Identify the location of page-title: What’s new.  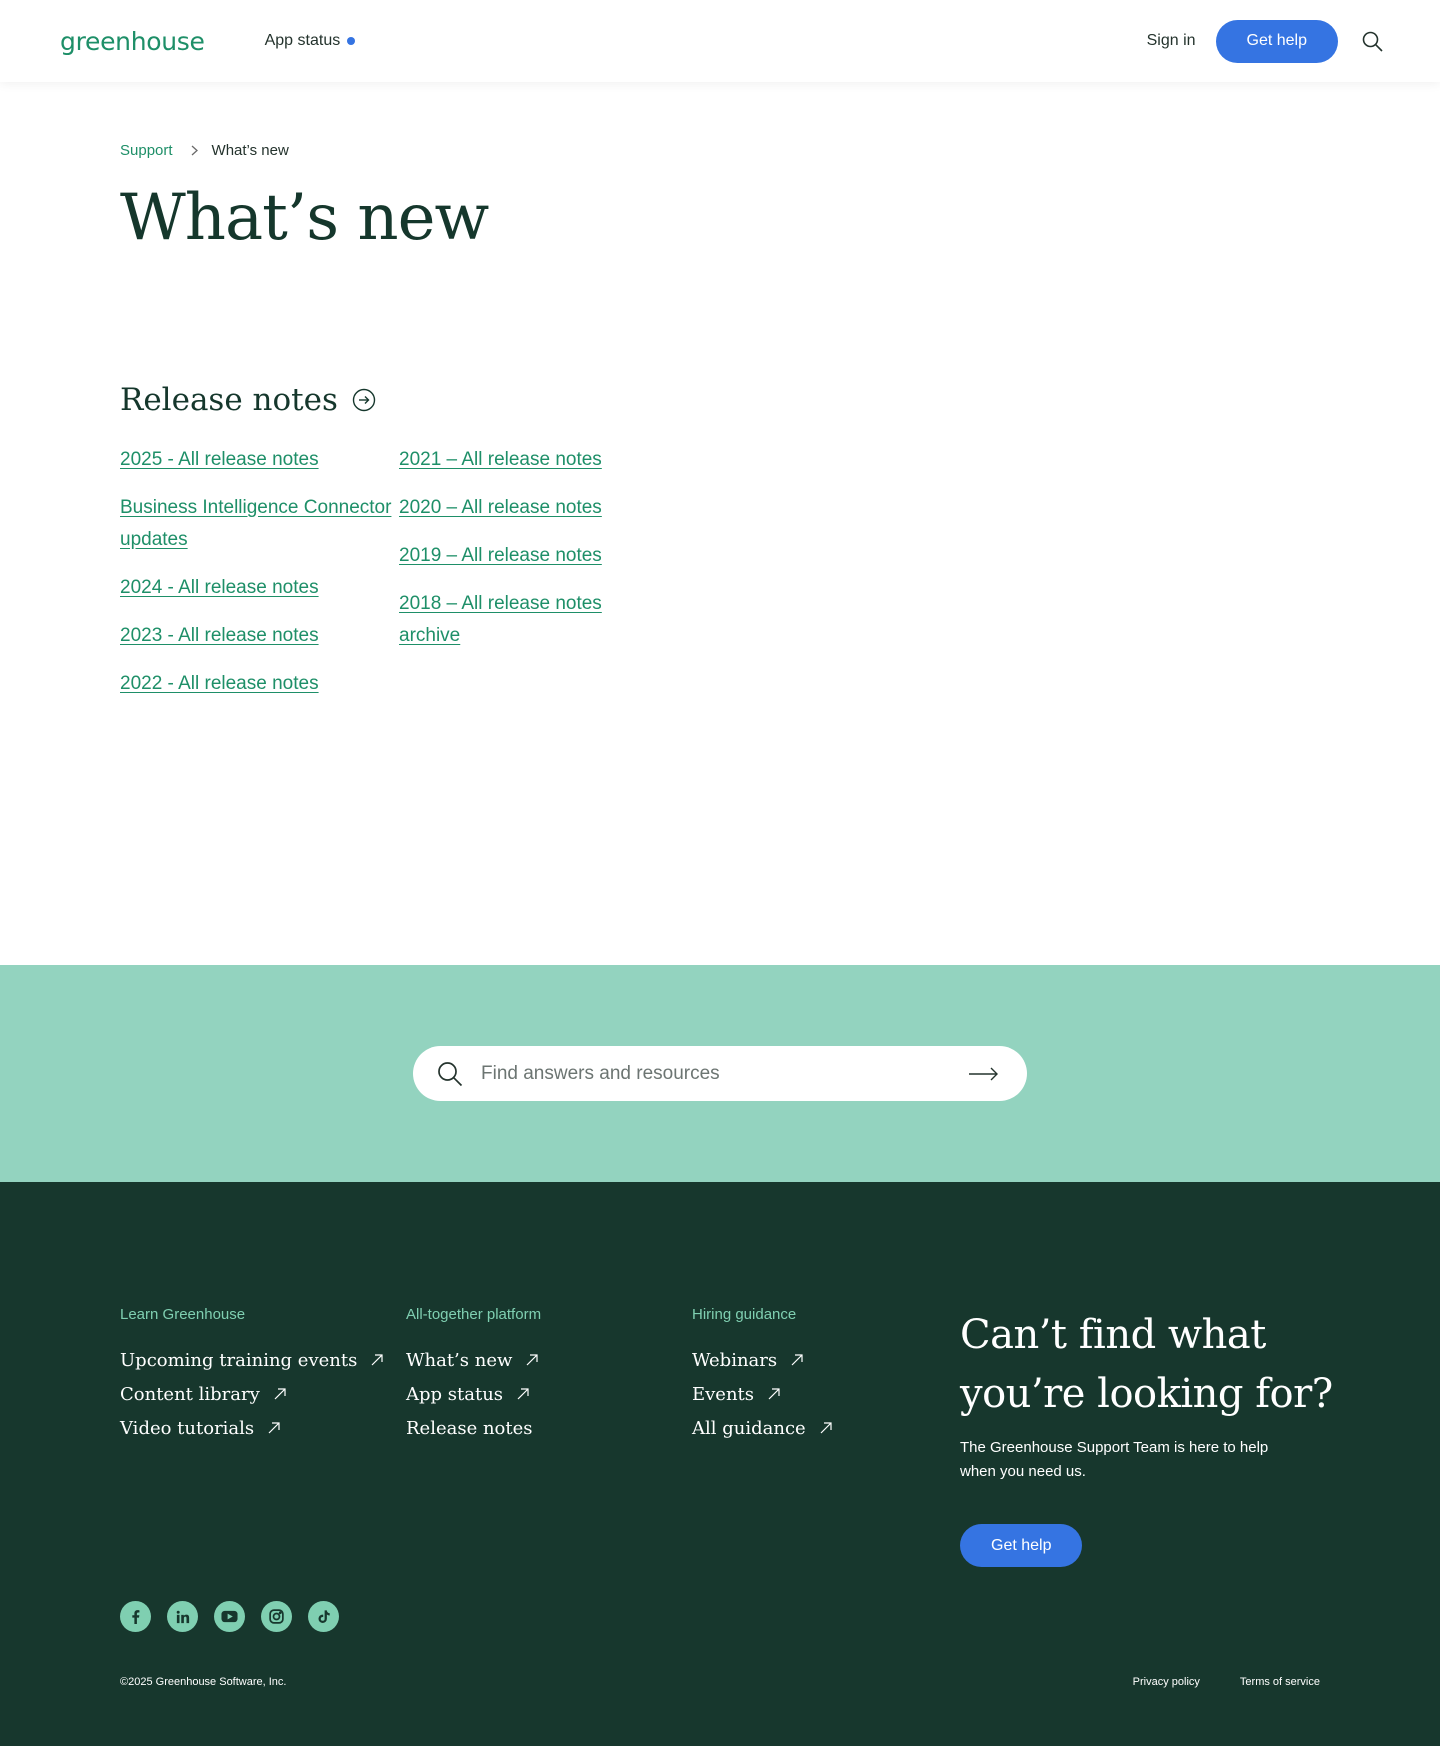
(304, 218).